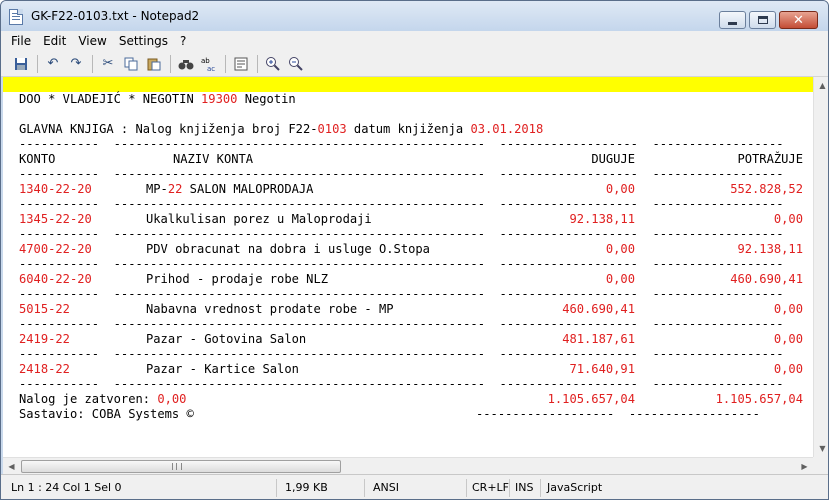 The height and width of the screenshot is (500, 829). I want to click on row-konto: 6040-22-20, so click(55, 279).